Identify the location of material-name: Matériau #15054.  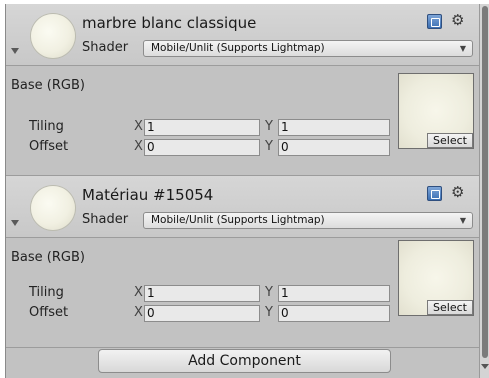
(148, 195).